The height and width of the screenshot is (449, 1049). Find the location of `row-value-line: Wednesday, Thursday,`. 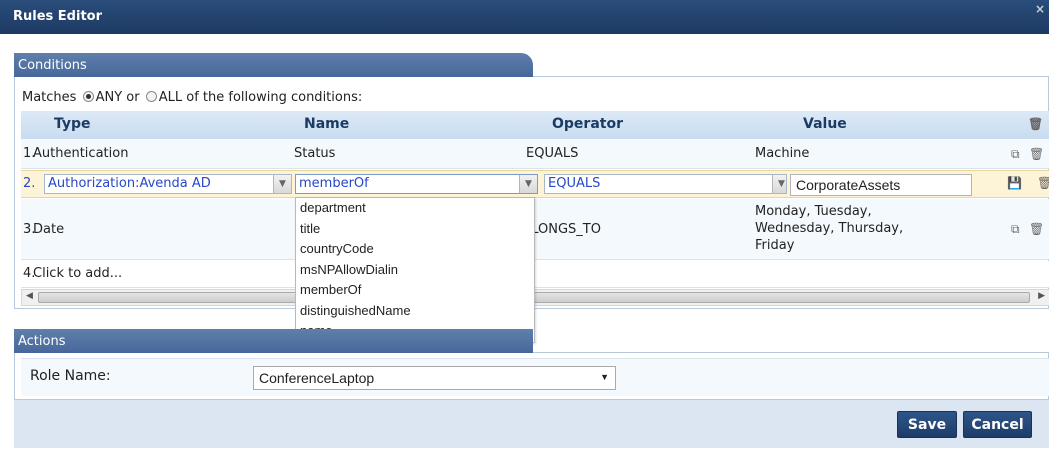

row-value-line: Wednesday, Thursday, is located at coordinates (829, 228).